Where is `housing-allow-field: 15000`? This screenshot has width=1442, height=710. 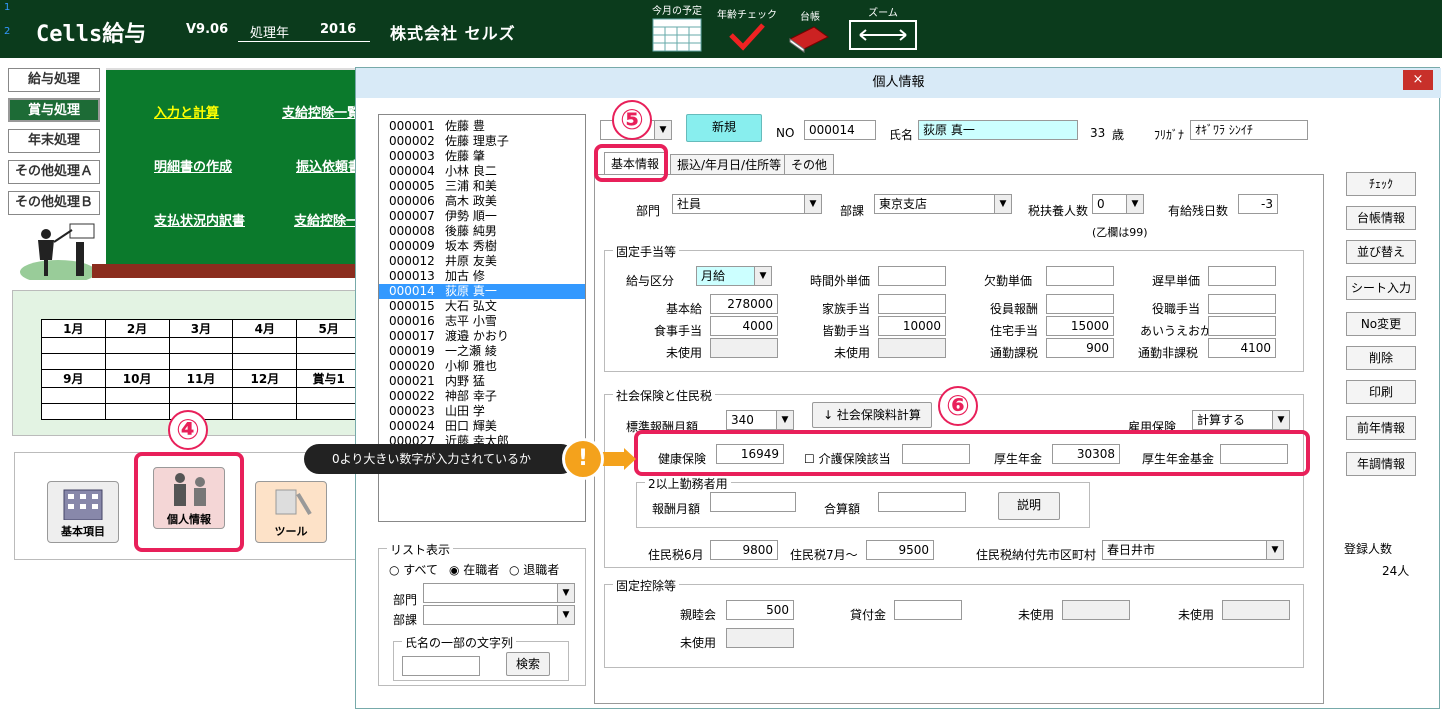 housing-allow-field: 15000 is located at coordinates (1080, 326).